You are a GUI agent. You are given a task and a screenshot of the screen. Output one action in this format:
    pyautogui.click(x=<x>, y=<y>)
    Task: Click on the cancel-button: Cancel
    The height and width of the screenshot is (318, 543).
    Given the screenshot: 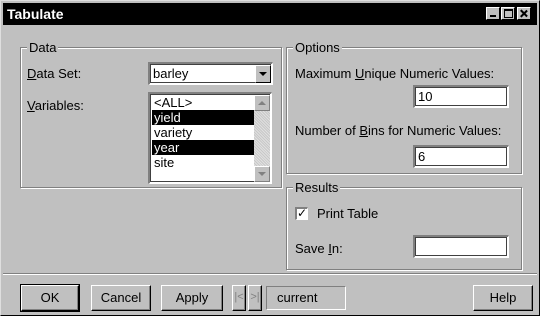 What is the action you would take?
    pyautogui.click(x=121, y=298)
    